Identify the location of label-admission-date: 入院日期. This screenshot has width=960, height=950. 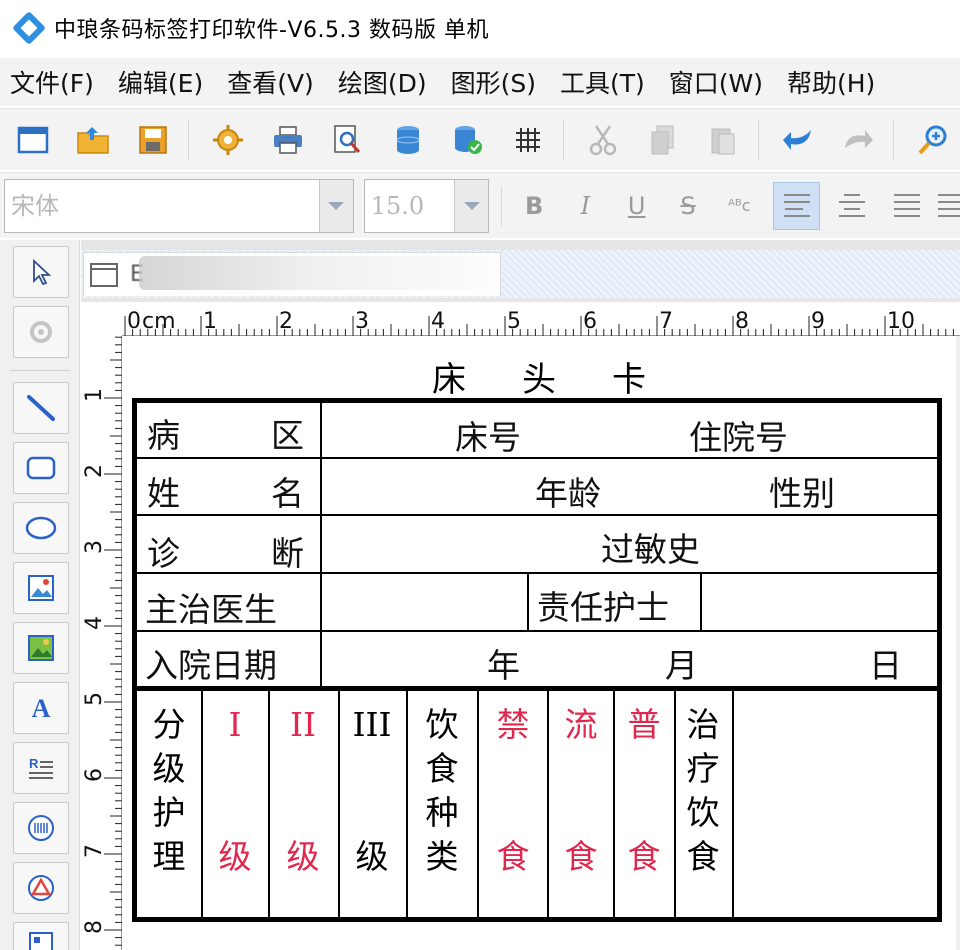
(211, 665).